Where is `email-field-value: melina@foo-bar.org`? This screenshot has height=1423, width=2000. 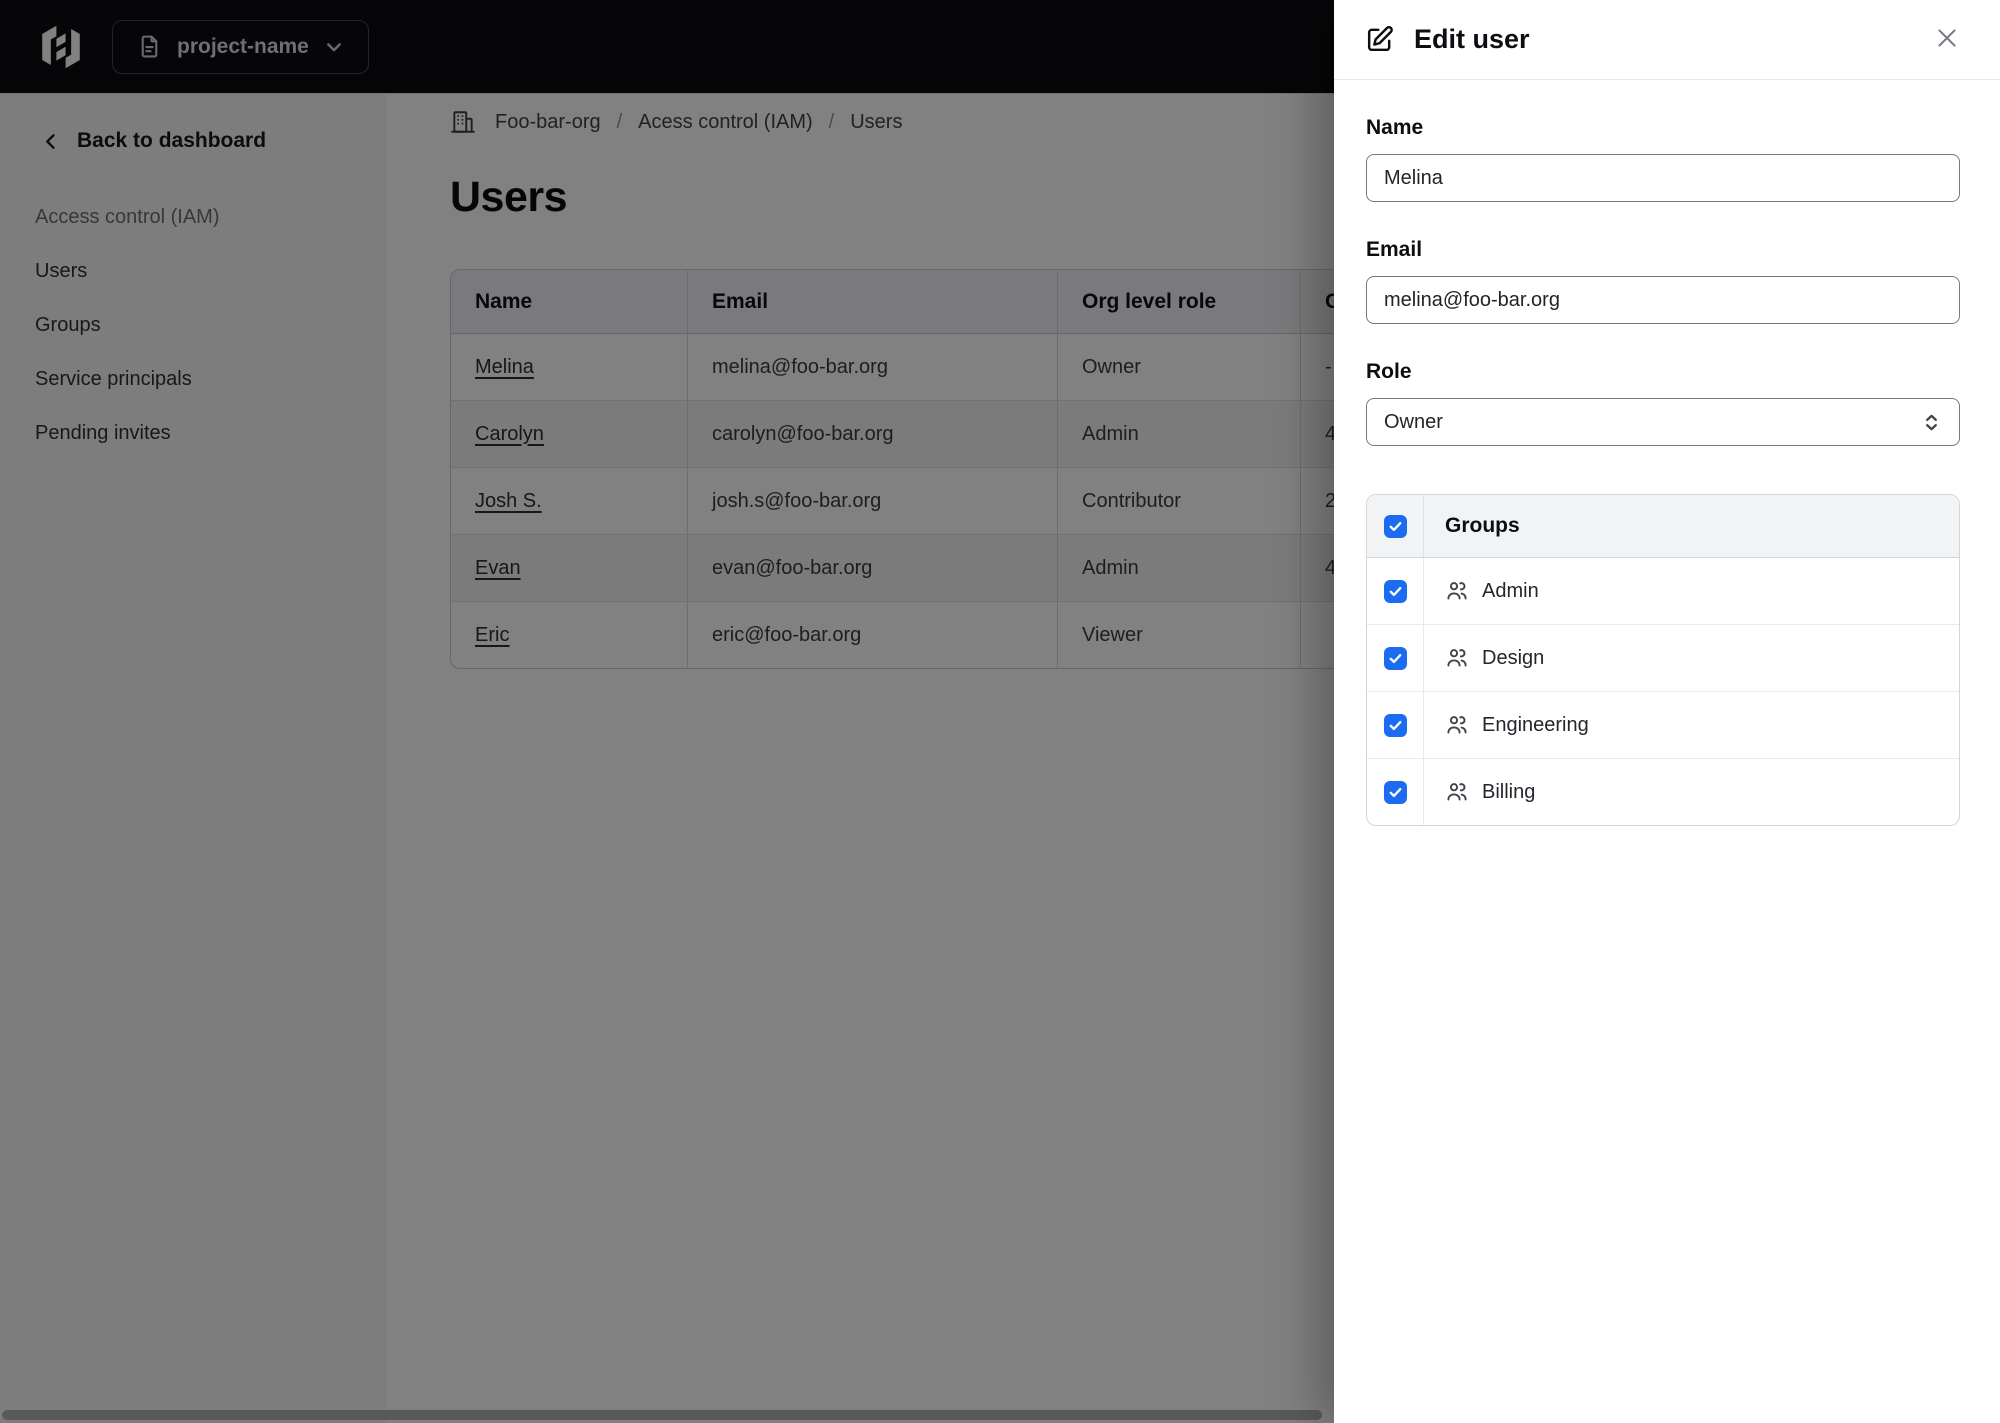
email-field-value: melina@foo-bar.org is located at coordinates (1472, 299).